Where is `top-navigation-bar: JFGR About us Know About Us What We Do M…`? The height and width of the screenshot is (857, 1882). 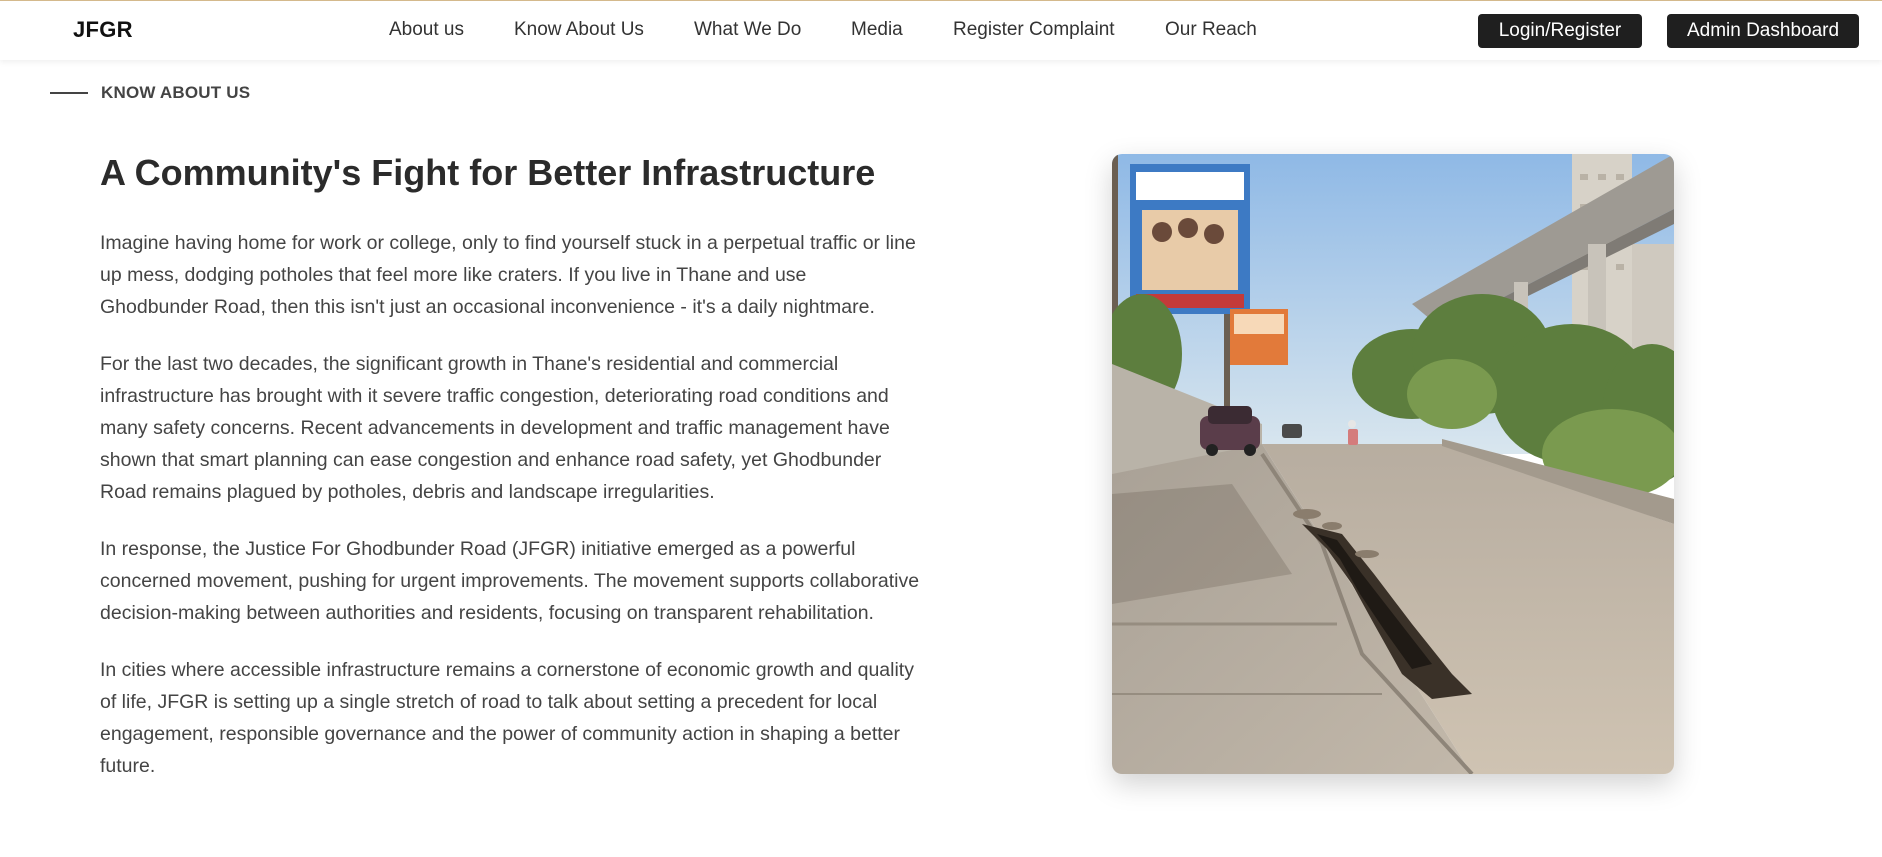 top-navigation-bar: JFGR About us Know About Us What We Do M… is located at coordinates (941, 30).